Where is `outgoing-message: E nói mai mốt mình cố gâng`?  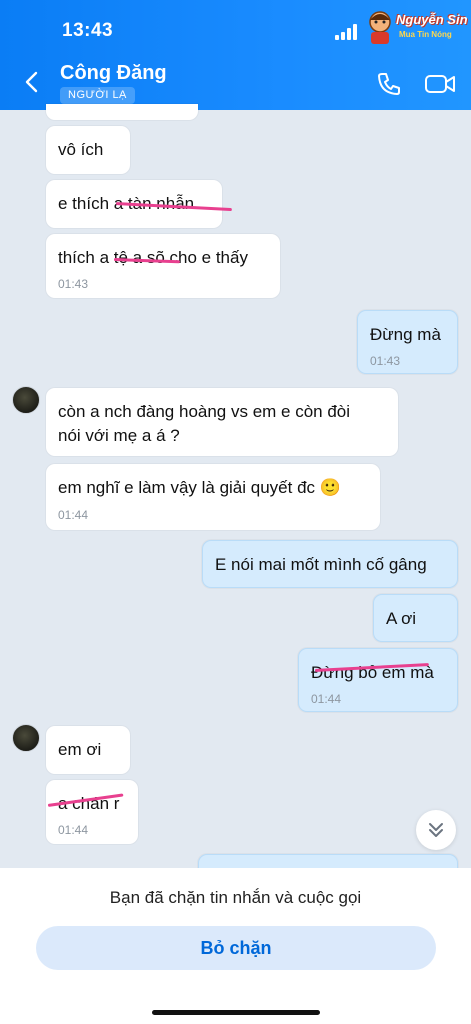
outgoing-message: E nói mai mốt mình cố gâng is located at coordinates (330, 564).